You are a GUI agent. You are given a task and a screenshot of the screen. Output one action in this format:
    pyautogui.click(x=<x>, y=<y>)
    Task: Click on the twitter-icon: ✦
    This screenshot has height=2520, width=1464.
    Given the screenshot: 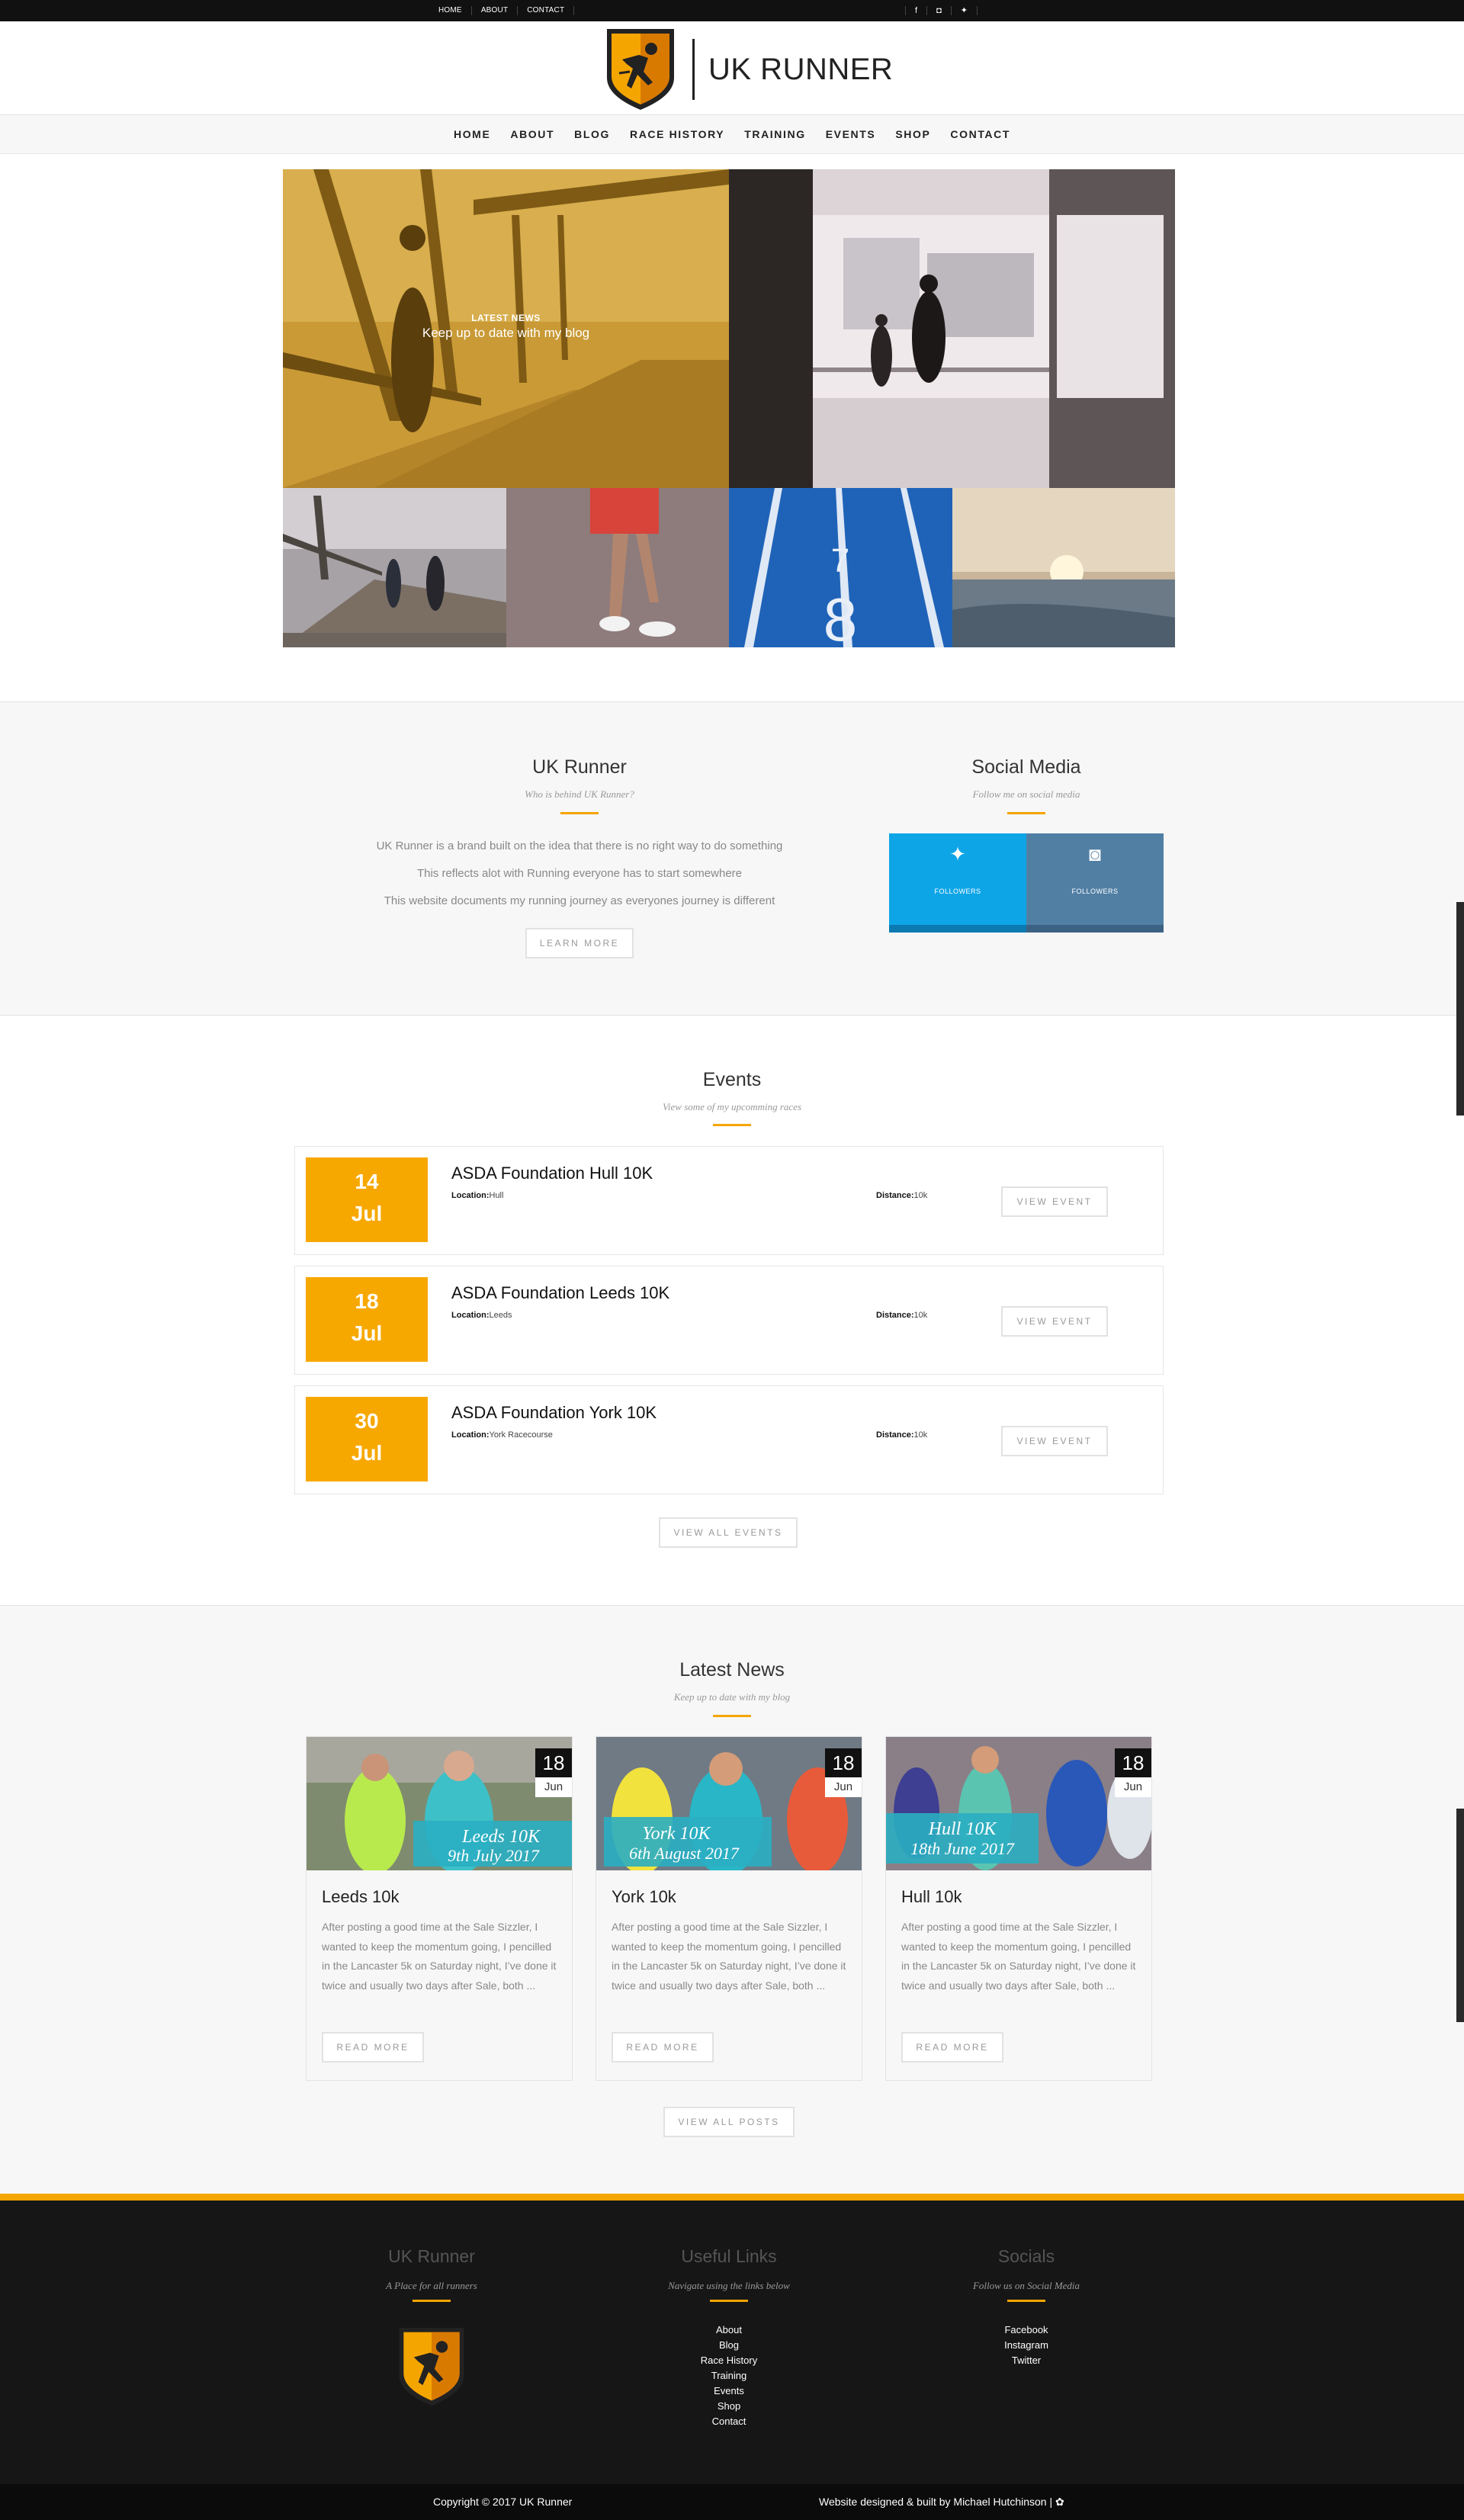 What is the action you would take?
    pyautogui.click(x=965, y=10)
    